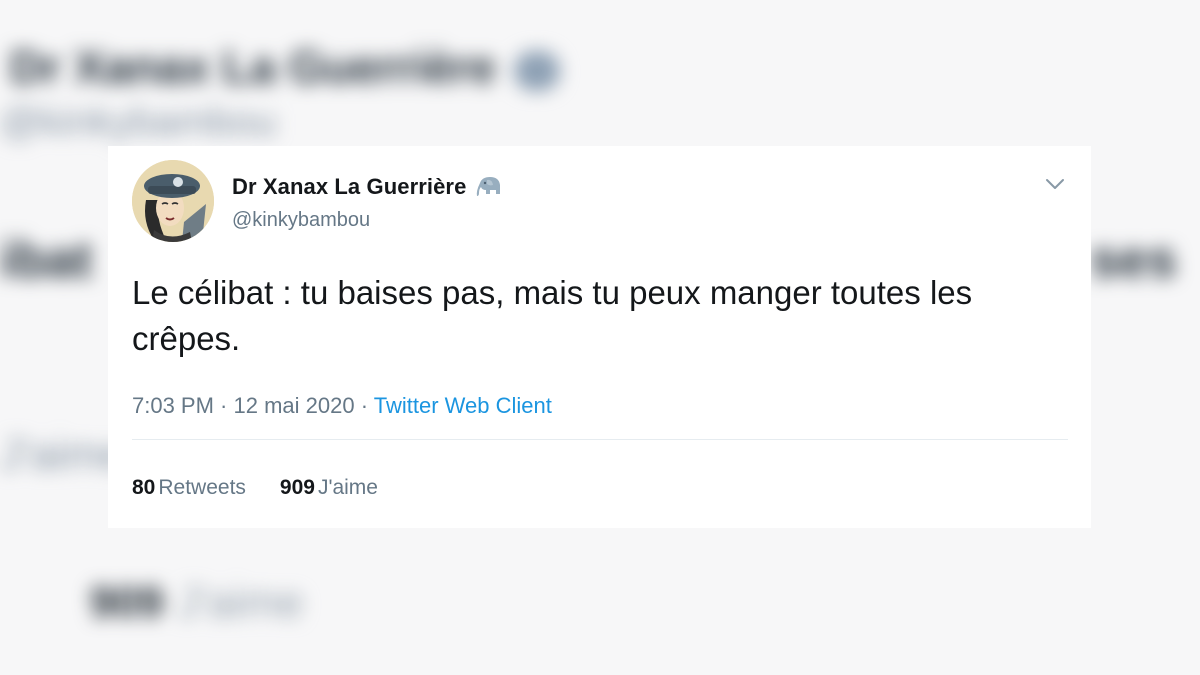  What do you see at coordinates (285, 67) in the screenshot?
I see `background-display-name: Dr Xanax La Guerrière` at bounding box center [285, 67].